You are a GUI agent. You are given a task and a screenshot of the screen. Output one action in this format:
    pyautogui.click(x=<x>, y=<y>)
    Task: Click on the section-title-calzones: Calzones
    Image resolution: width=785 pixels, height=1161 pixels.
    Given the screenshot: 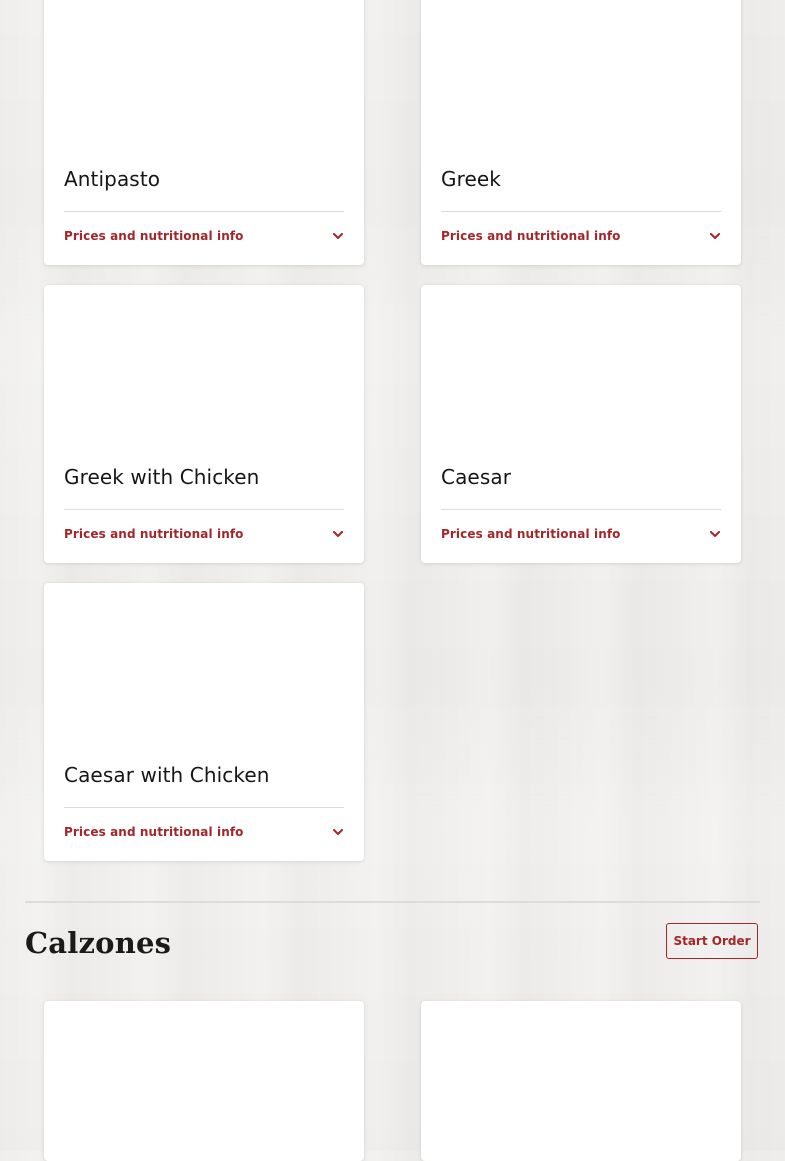 What is the action you would take?
    pyautogui.click(x=98, y=943)
    